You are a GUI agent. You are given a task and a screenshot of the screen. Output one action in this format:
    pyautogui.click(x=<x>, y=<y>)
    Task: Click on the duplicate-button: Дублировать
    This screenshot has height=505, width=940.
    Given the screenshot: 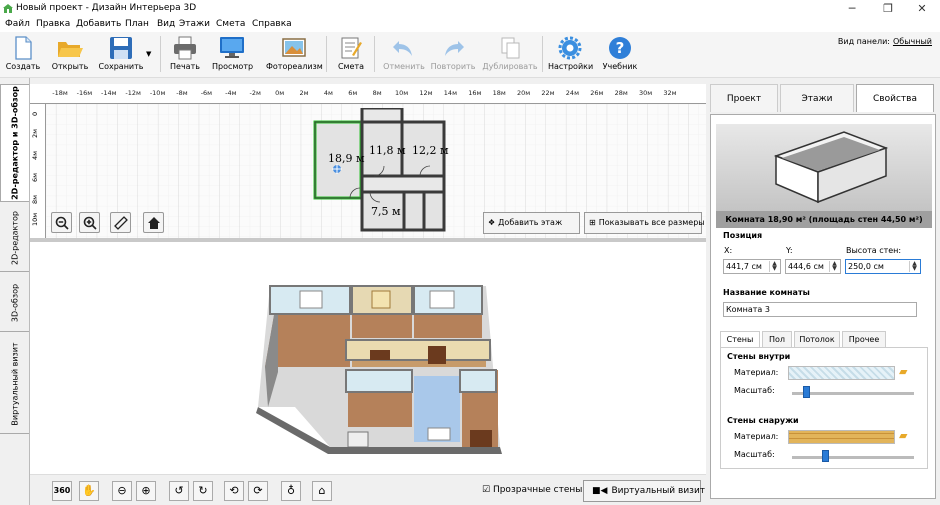 What is the action you would take?
    pyautogui.click(x=510, y=55)
    